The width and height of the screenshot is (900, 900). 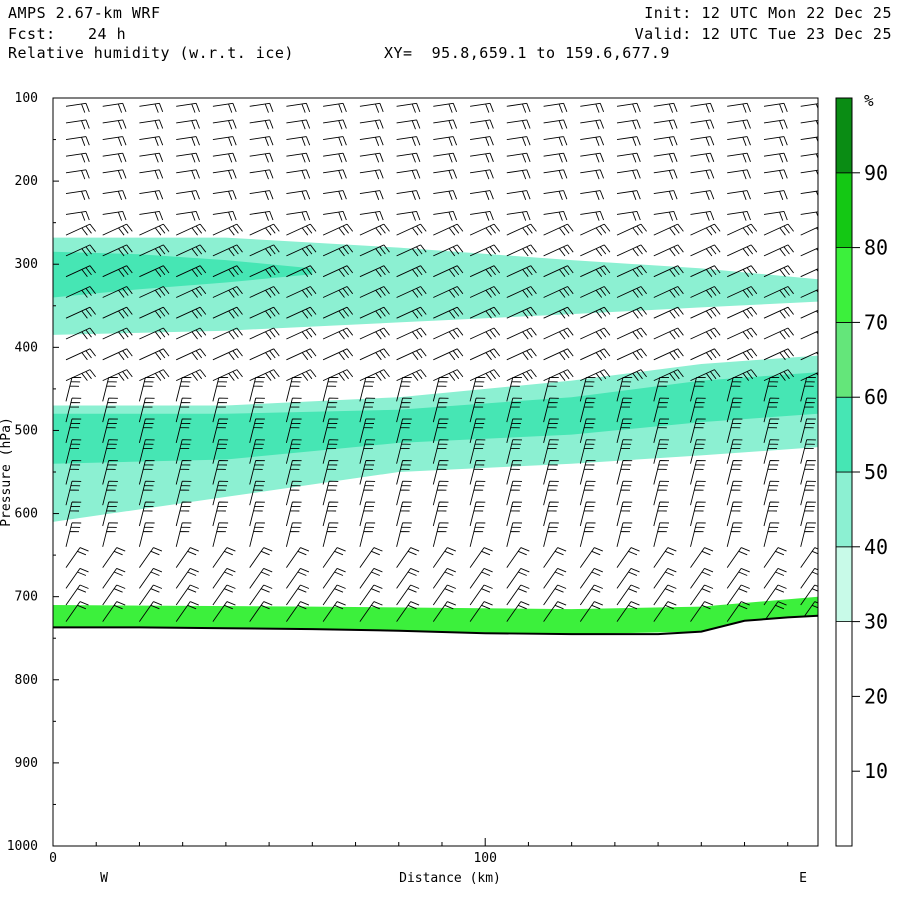 What do you see at coordinates (876, 547) in the screenshot?
I see `colorbar-tick-label-40: 40` at bounding box center [876, 547].